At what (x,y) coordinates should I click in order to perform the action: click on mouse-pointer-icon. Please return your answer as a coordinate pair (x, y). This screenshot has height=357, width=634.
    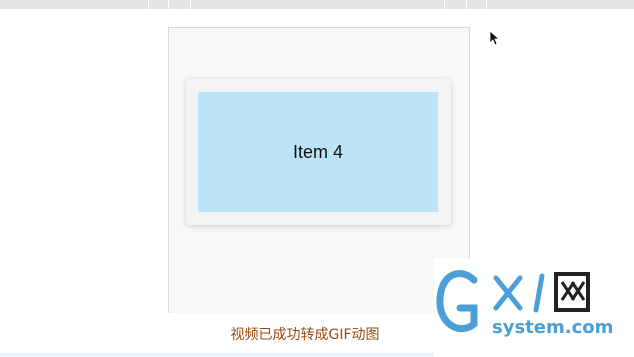
    Looking at the image, I should click on (494, 38).